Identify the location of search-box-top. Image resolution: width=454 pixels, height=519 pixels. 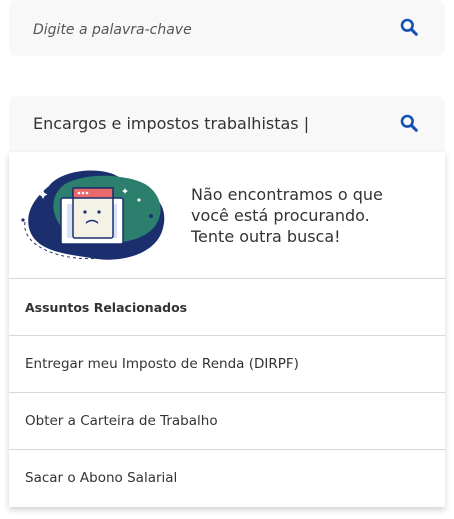
(227, 29).